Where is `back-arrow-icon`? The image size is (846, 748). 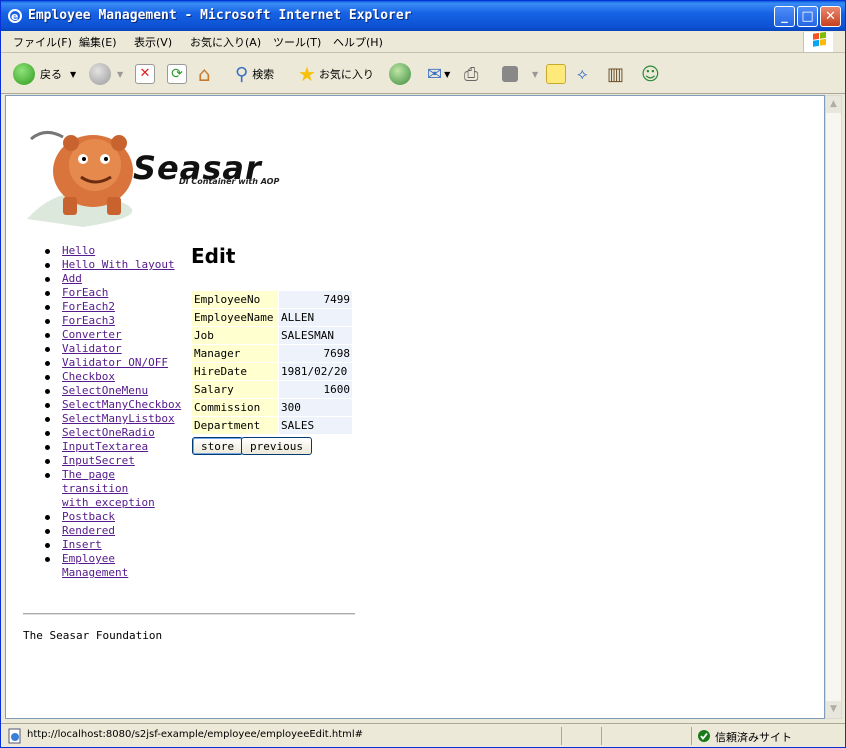
back-arrow-icon is located at coordinates (24, 74).